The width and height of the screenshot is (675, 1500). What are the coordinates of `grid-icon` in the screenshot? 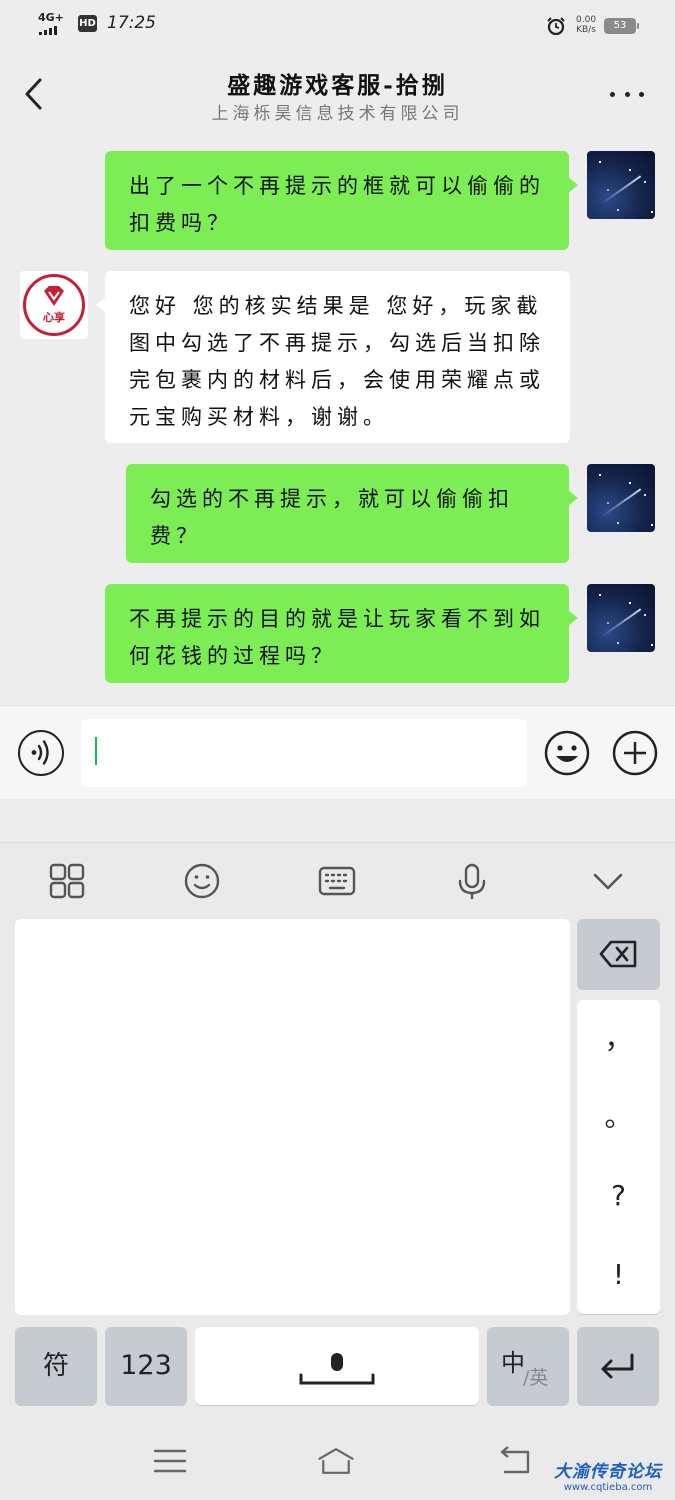 It's located at (67, 881).